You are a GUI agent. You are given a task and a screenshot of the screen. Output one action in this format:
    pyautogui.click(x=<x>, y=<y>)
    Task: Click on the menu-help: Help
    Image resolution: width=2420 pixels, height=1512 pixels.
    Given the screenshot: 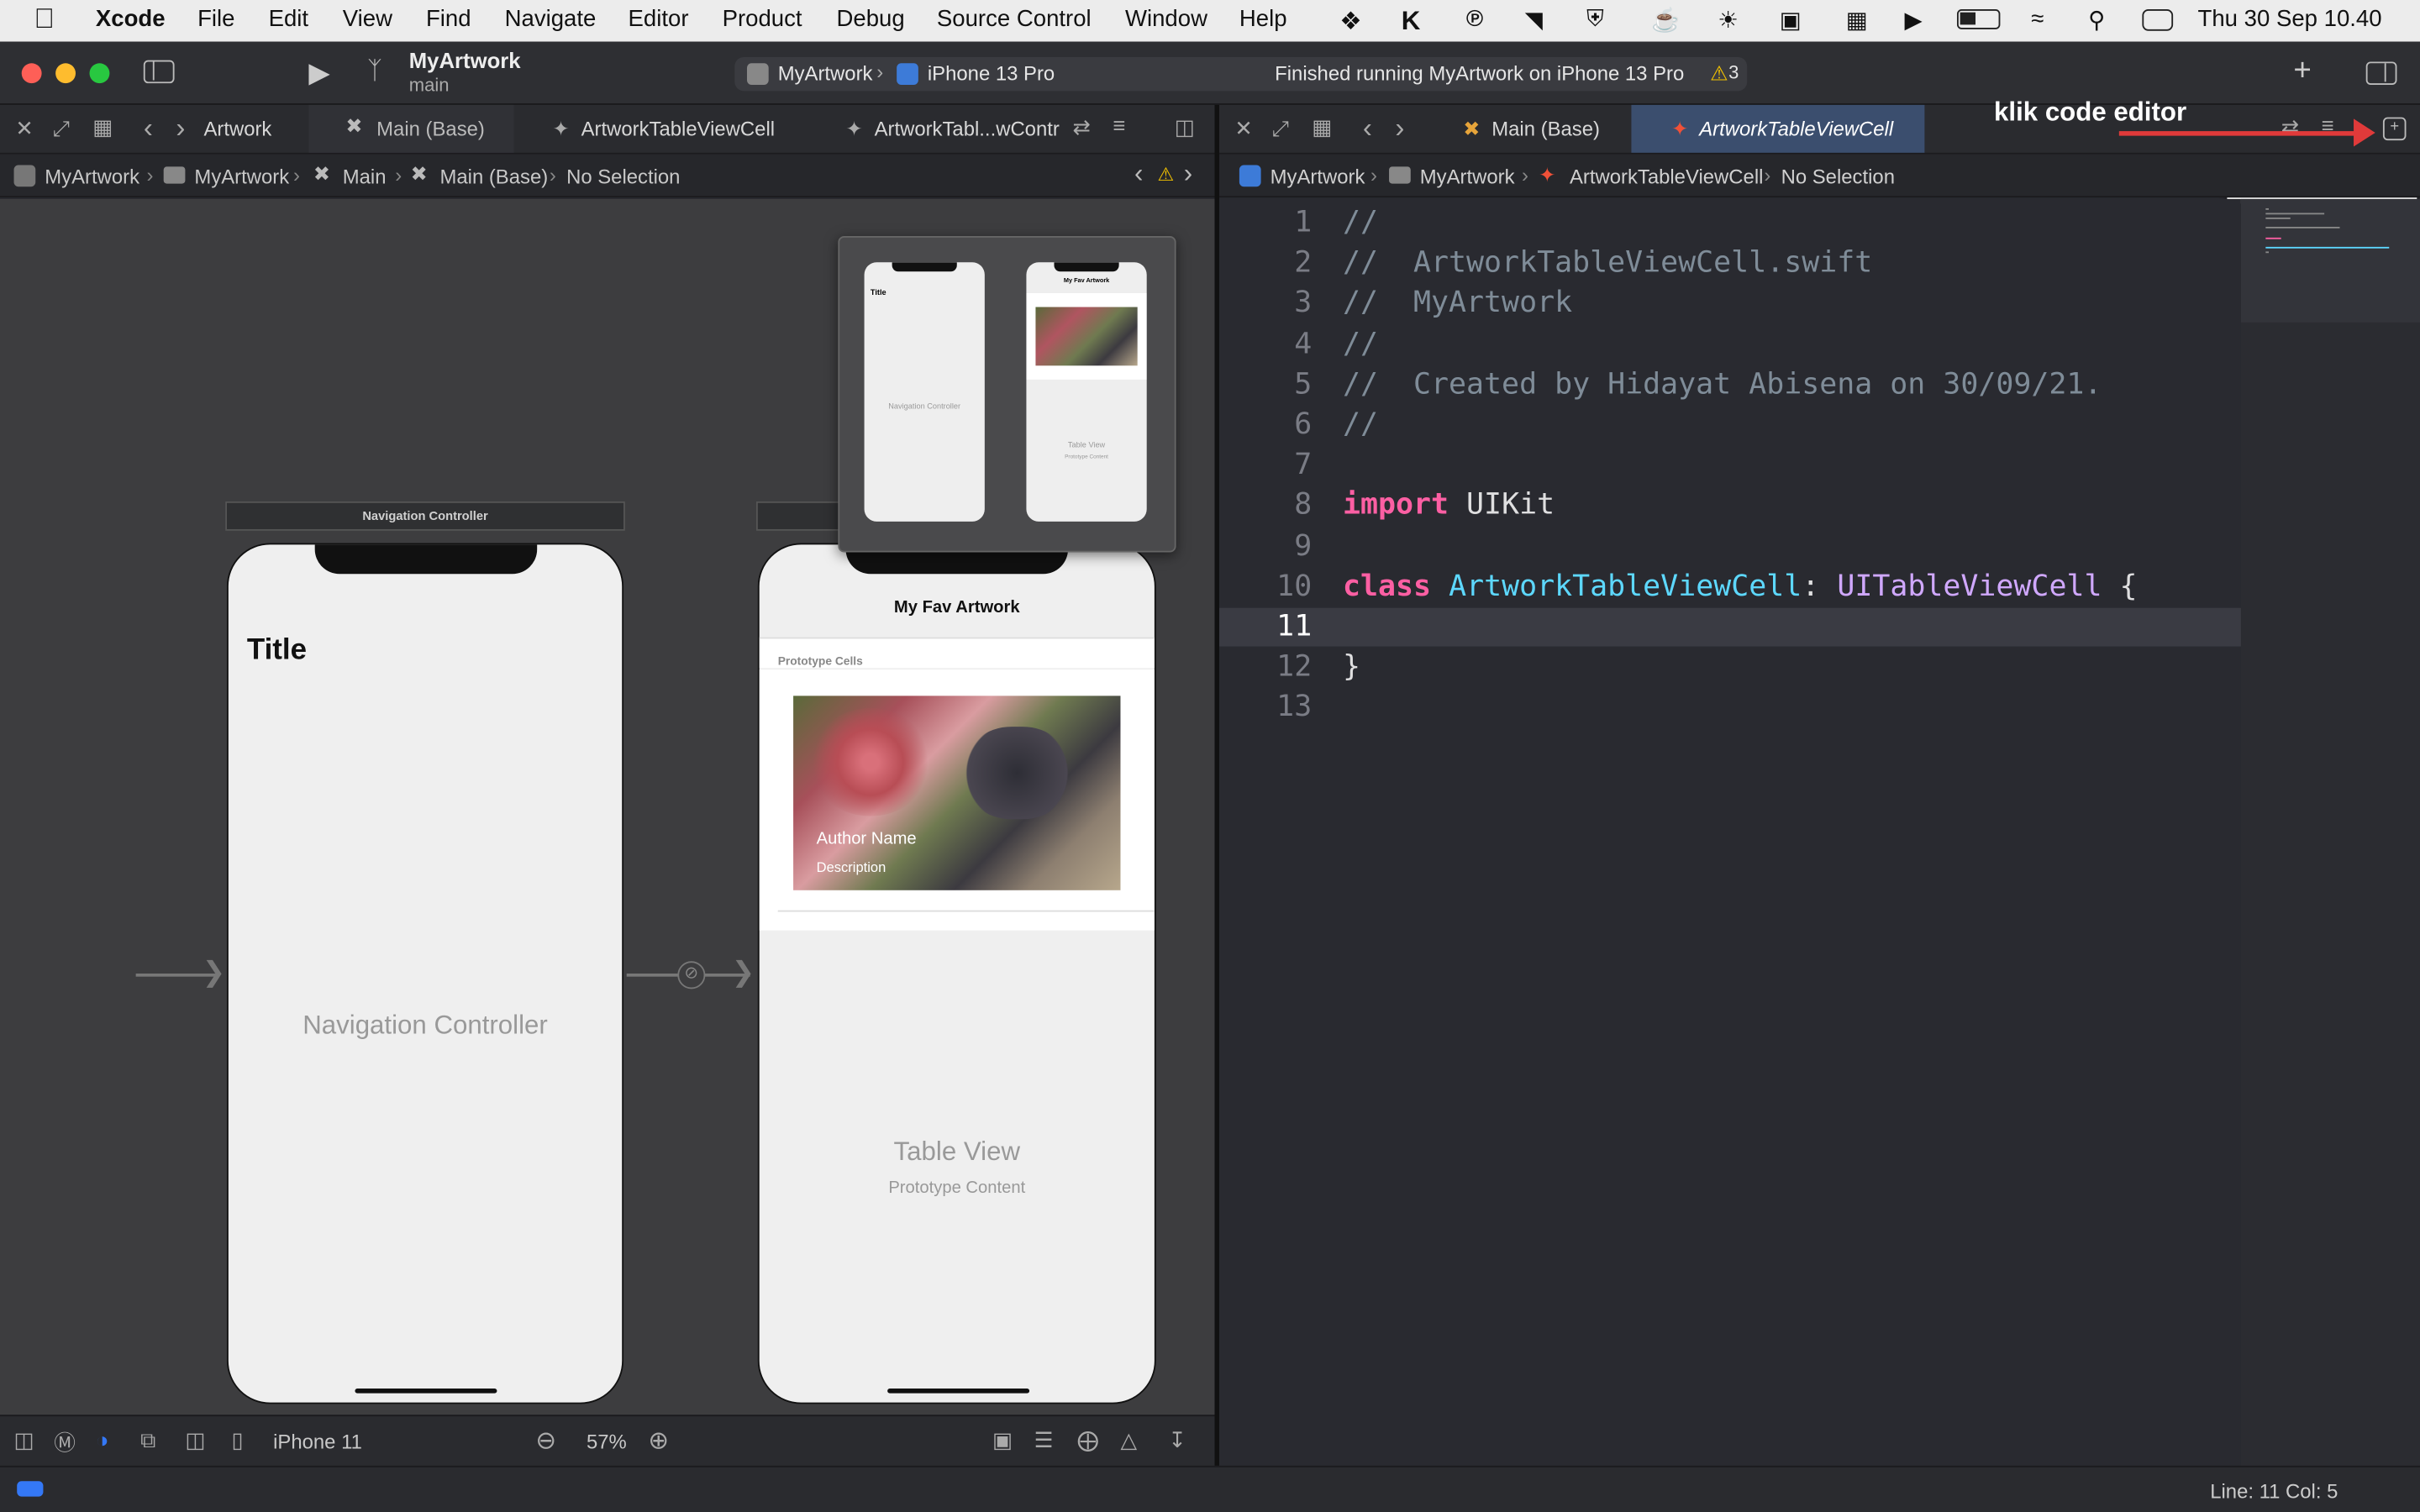 What is the action you would take?
    pyautogui.click(x=1263, y=19)
    